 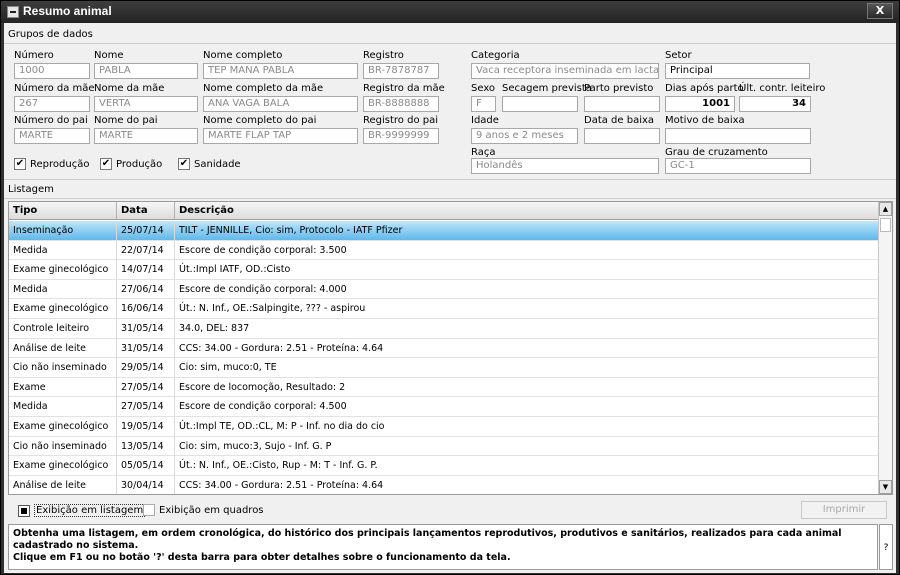 I want to click on cell-tipo: Controle leiteiro, so click(x=63, y=328).